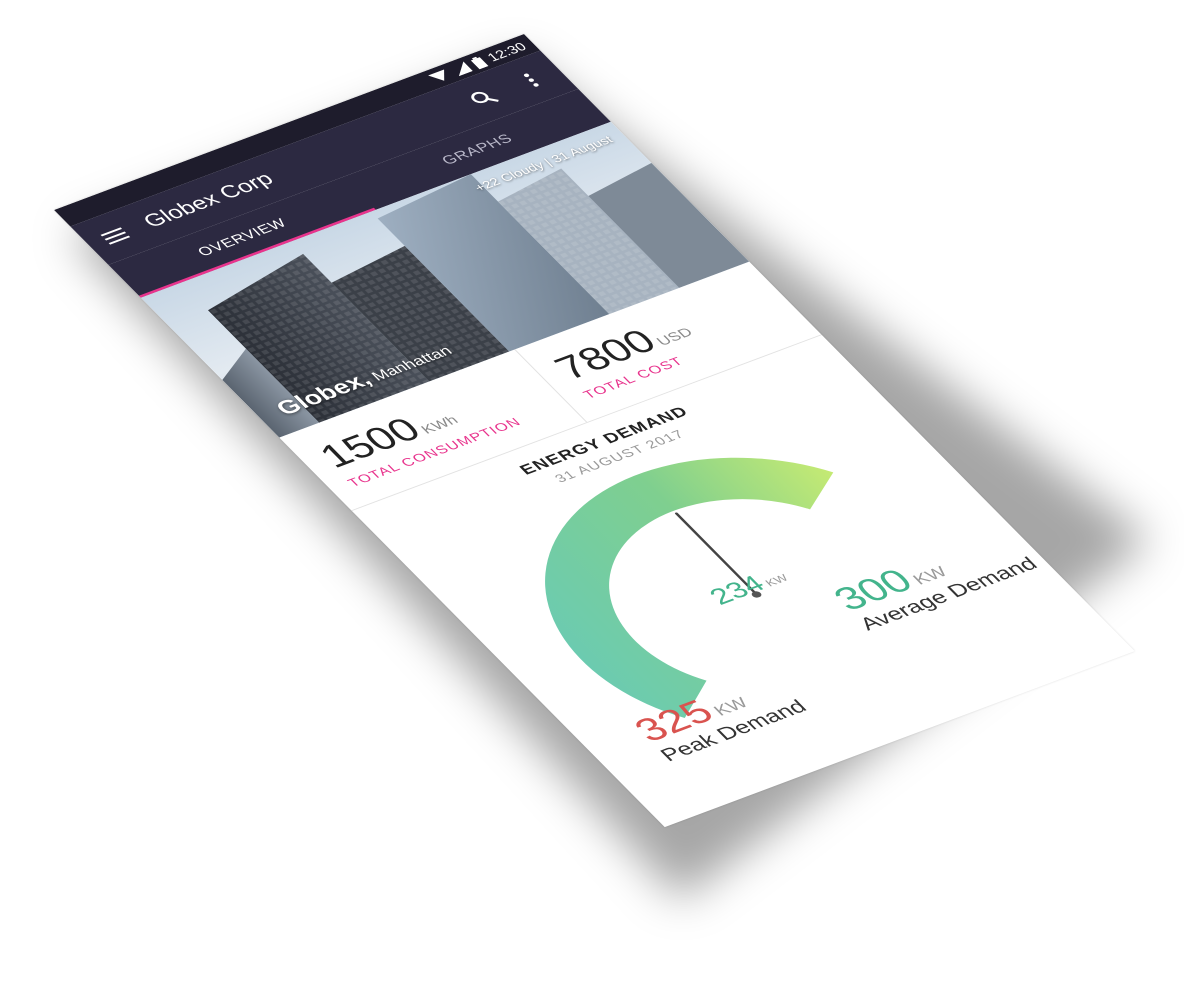  Describe the element at coordinates (465, 69) in the screenshot. I see `signal-icon` at that location.